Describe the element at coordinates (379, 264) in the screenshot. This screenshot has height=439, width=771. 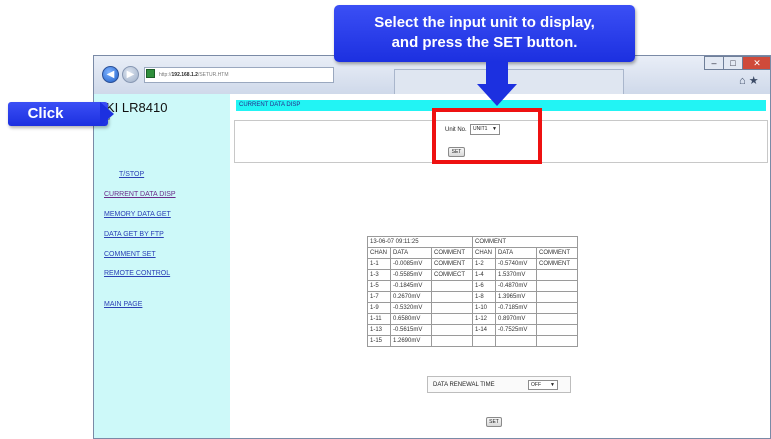
I see `table-cell: 1-1` at that location.